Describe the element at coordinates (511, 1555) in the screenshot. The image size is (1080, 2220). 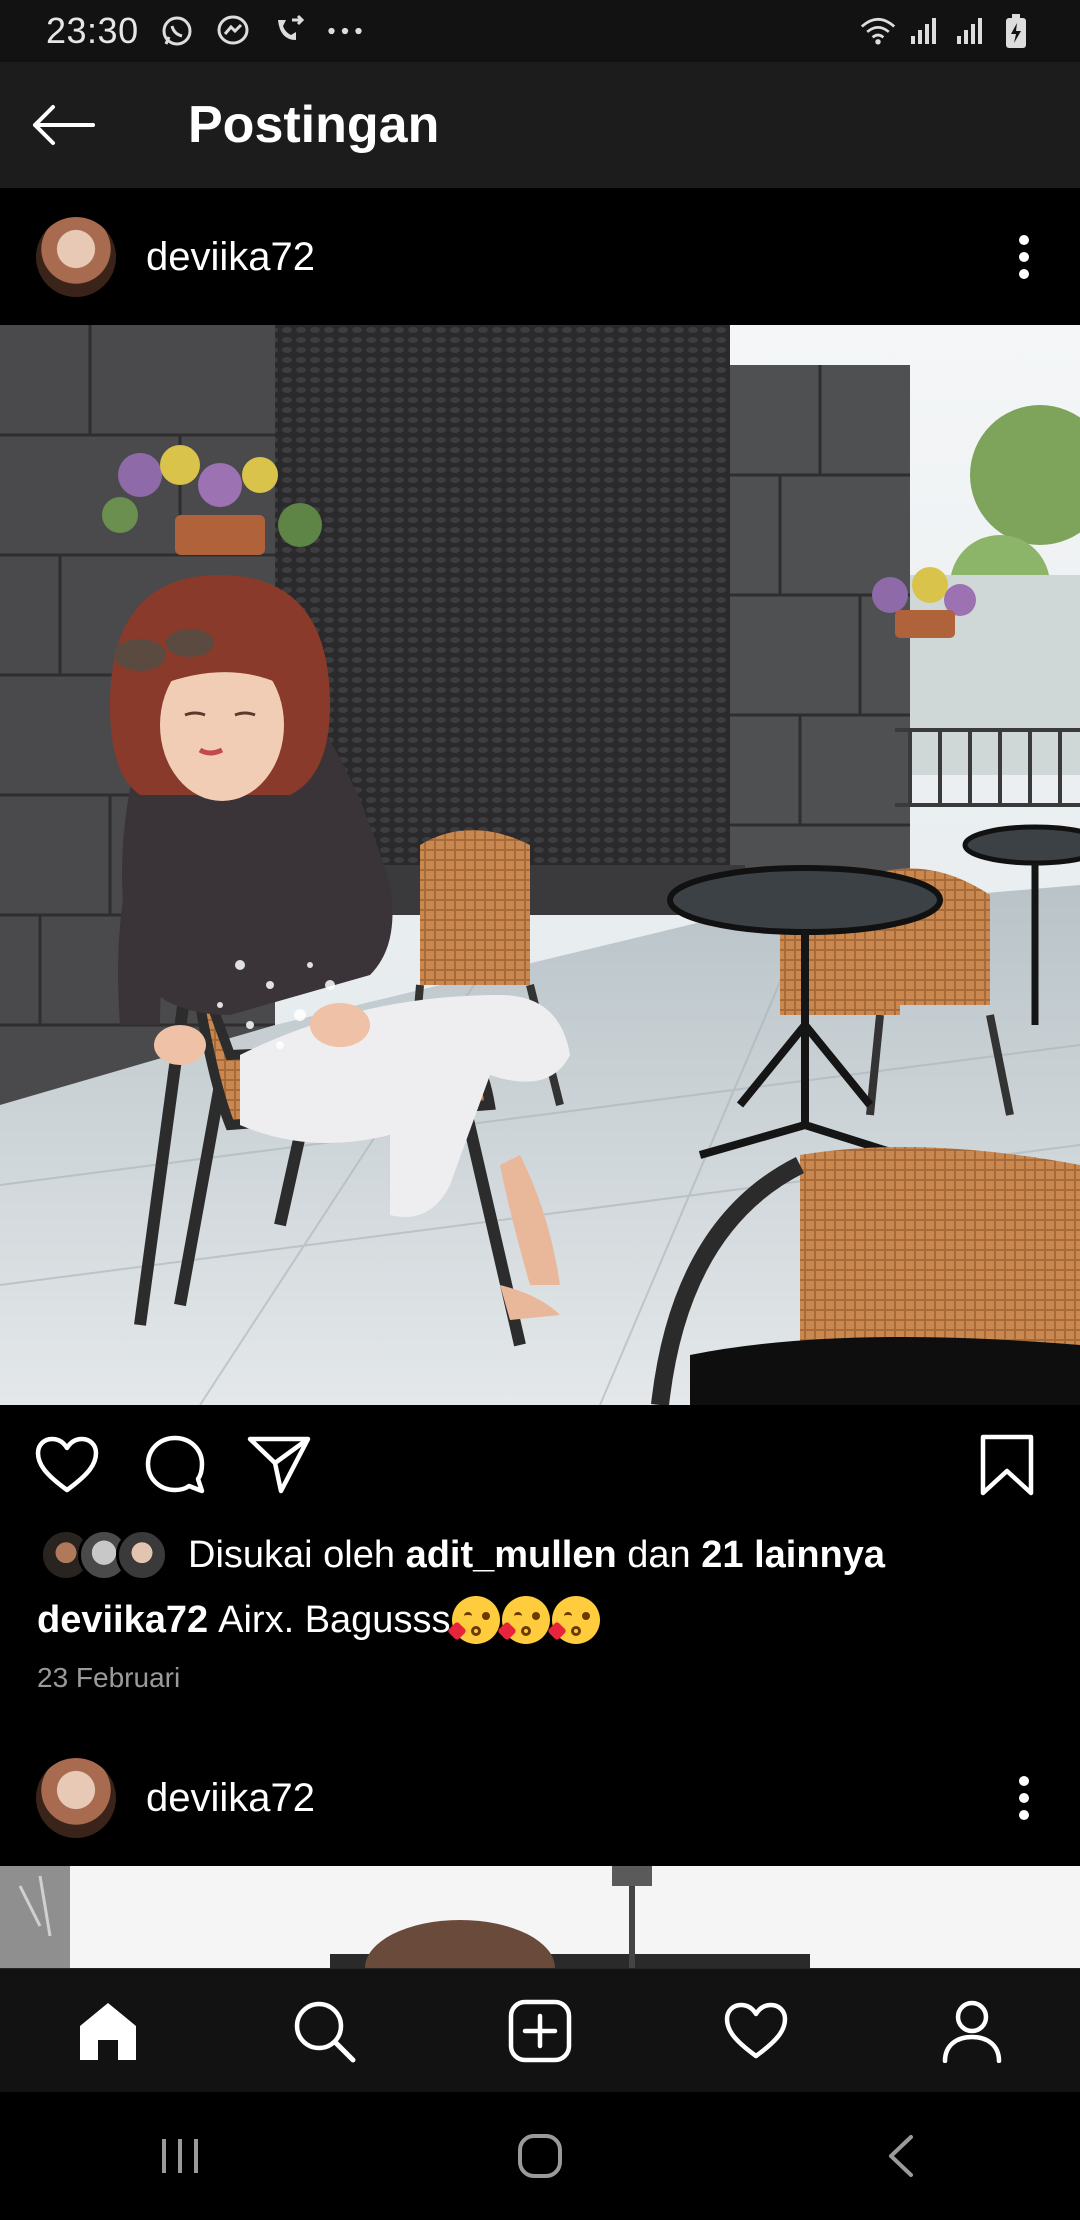
I see `liker-username: adit_mullen` at that location.